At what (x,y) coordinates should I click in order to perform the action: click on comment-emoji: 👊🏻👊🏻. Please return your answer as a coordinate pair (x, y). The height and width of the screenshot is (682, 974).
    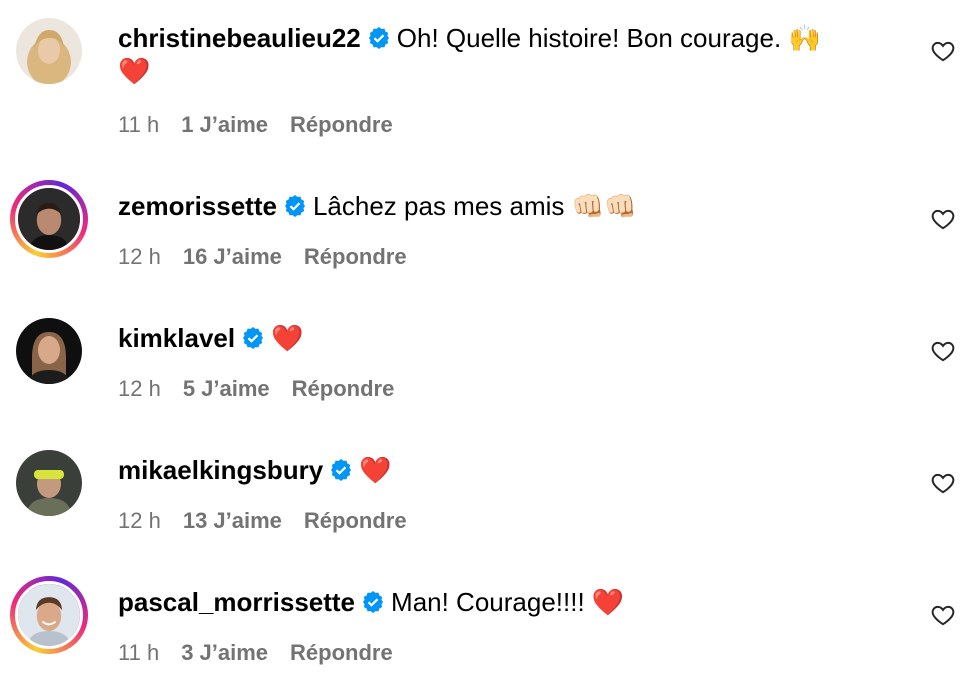
    Looking at the image, I should click on (604, 206).